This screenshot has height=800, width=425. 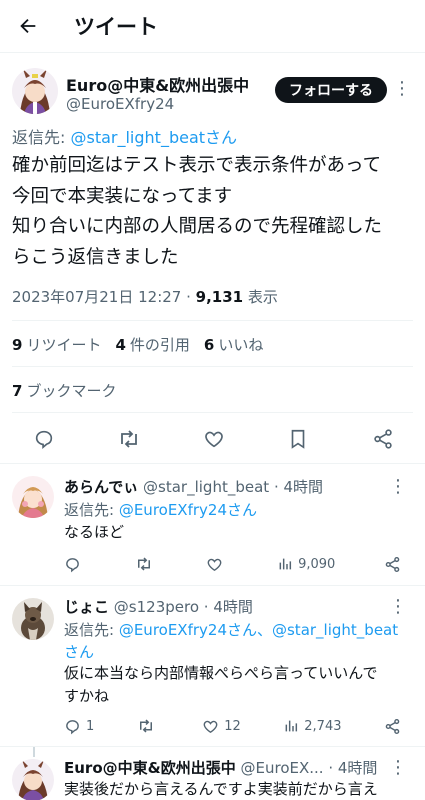 I want to click on back-button, so click(x=28, y=26).